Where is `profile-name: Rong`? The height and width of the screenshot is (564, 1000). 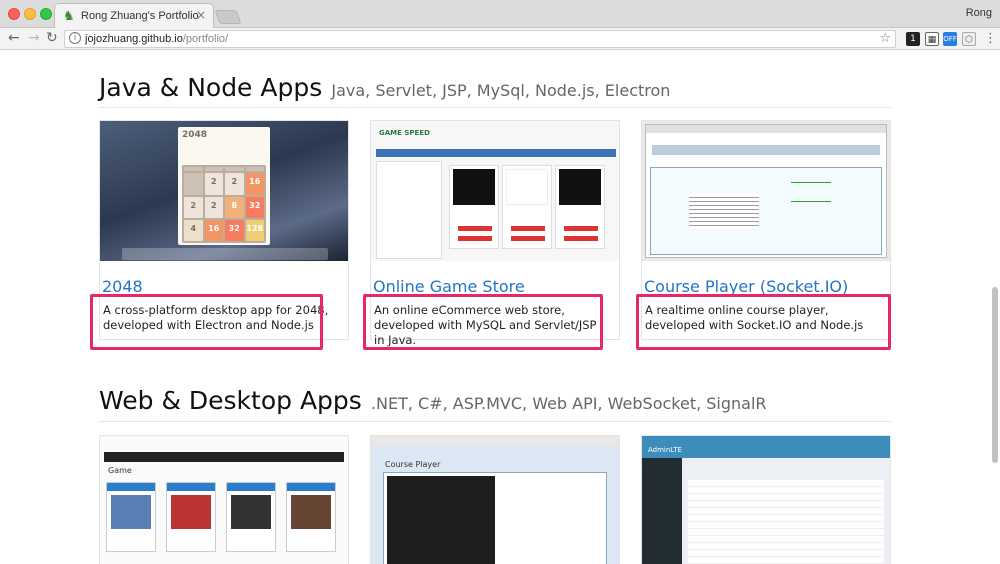 profile-name: Rong is located at coordinates (979, 13).